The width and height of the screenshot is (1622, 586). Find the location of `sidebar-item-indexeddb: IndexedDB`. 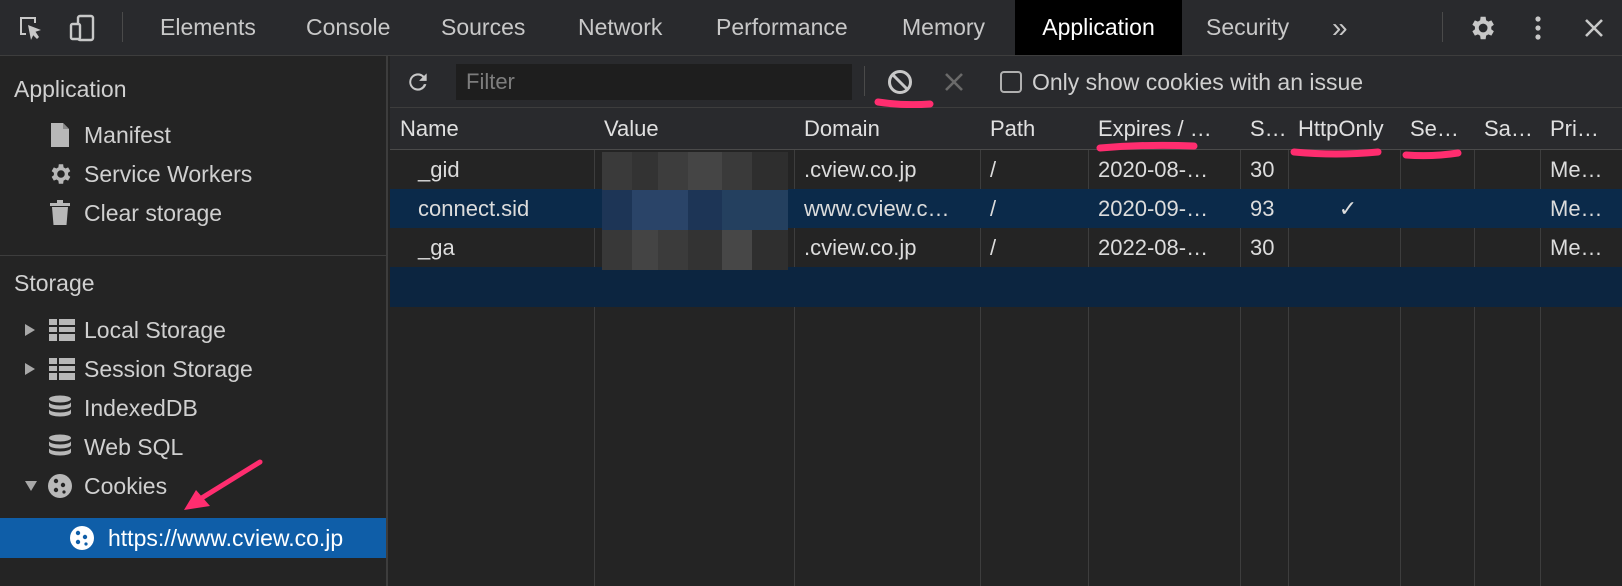

sidebar-item-indexeddb: IndexedDB is located at coordinates (193, 408).